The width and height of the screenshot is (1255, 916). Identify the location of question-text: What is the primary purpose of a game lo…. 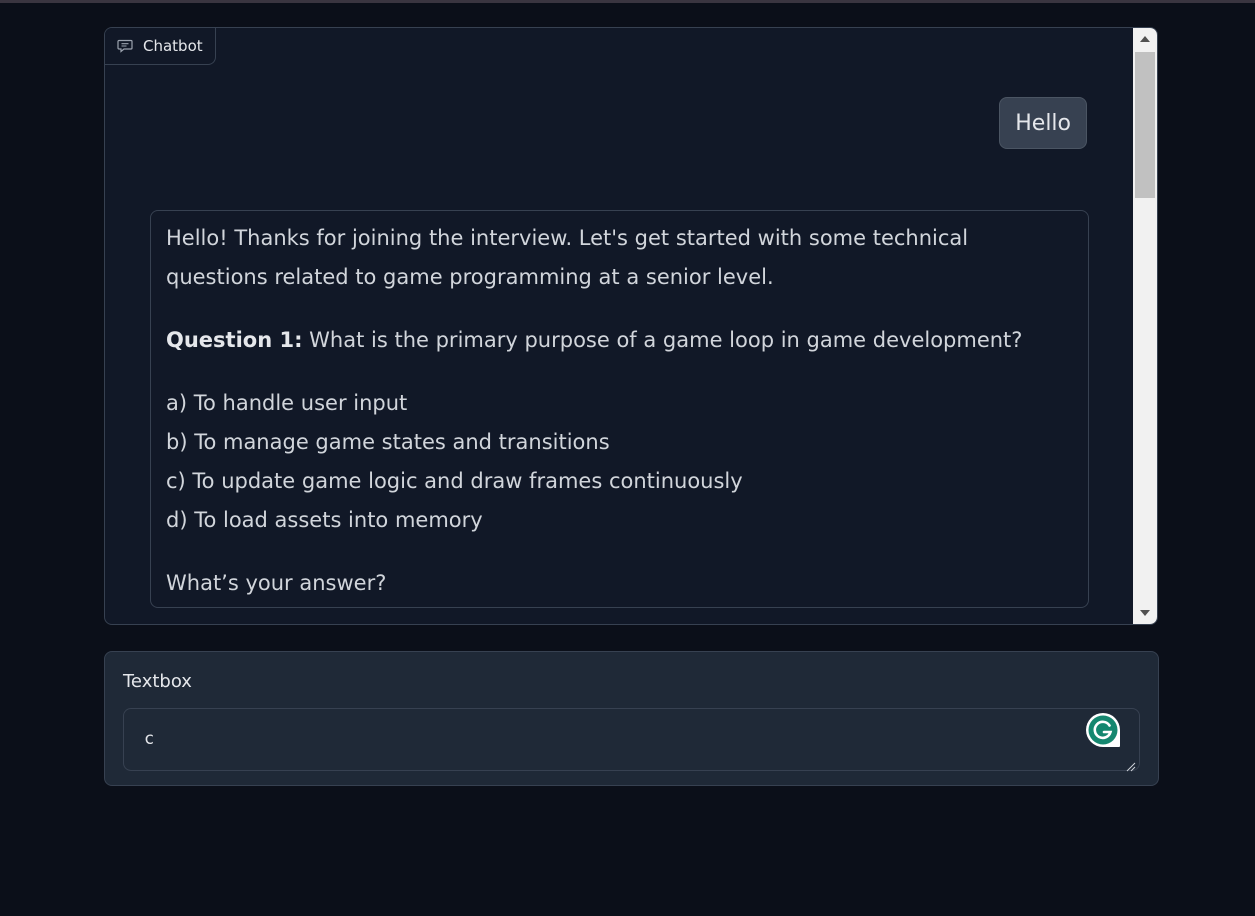
(662, 340).